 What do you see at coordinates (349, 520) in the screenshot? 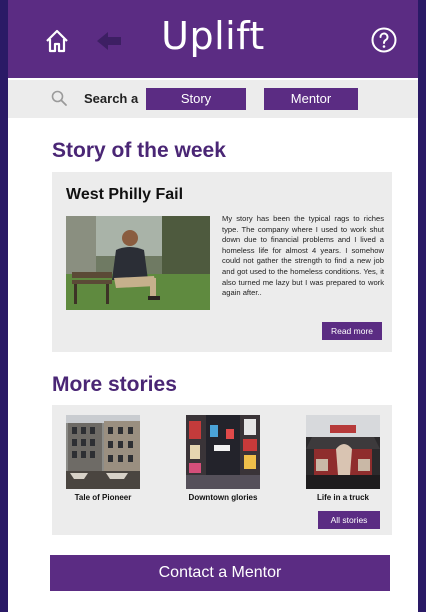
I see `all-stories-button: All stories` at bounding box center [349, 520].